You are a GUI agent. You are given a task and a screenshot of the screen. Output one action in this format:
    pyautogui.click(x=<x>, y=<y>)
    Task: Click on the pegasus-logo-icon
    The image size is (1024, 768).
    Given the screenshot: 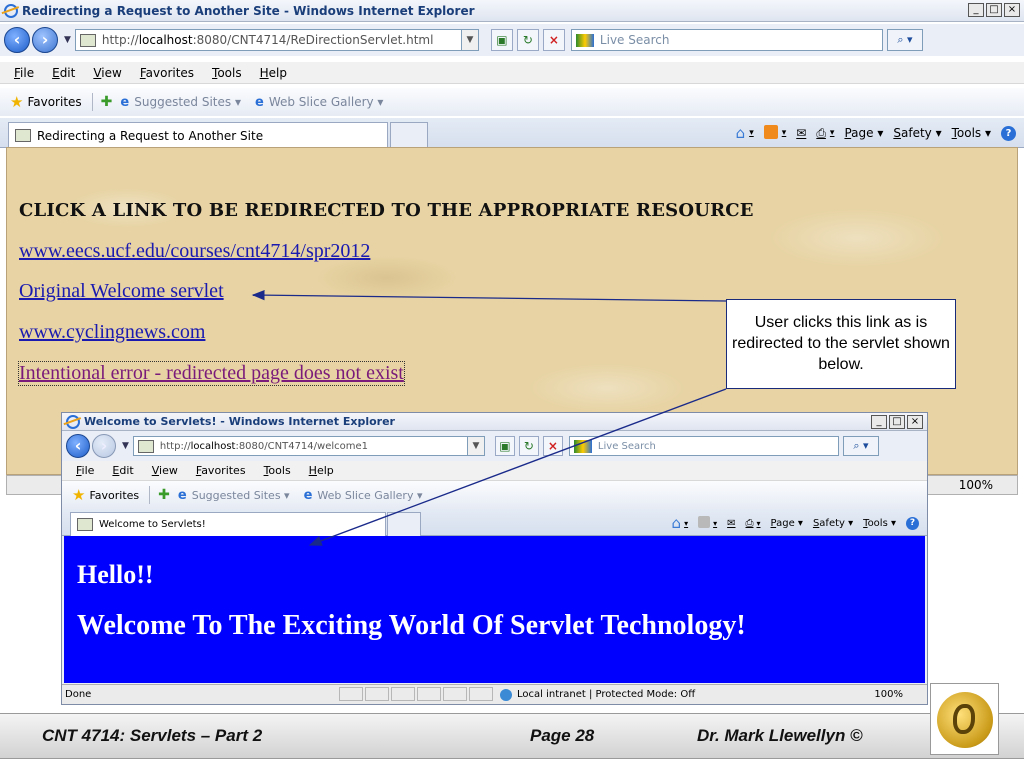 What is the action you would take?
    pyautogui.click(x=965, y=720)
    